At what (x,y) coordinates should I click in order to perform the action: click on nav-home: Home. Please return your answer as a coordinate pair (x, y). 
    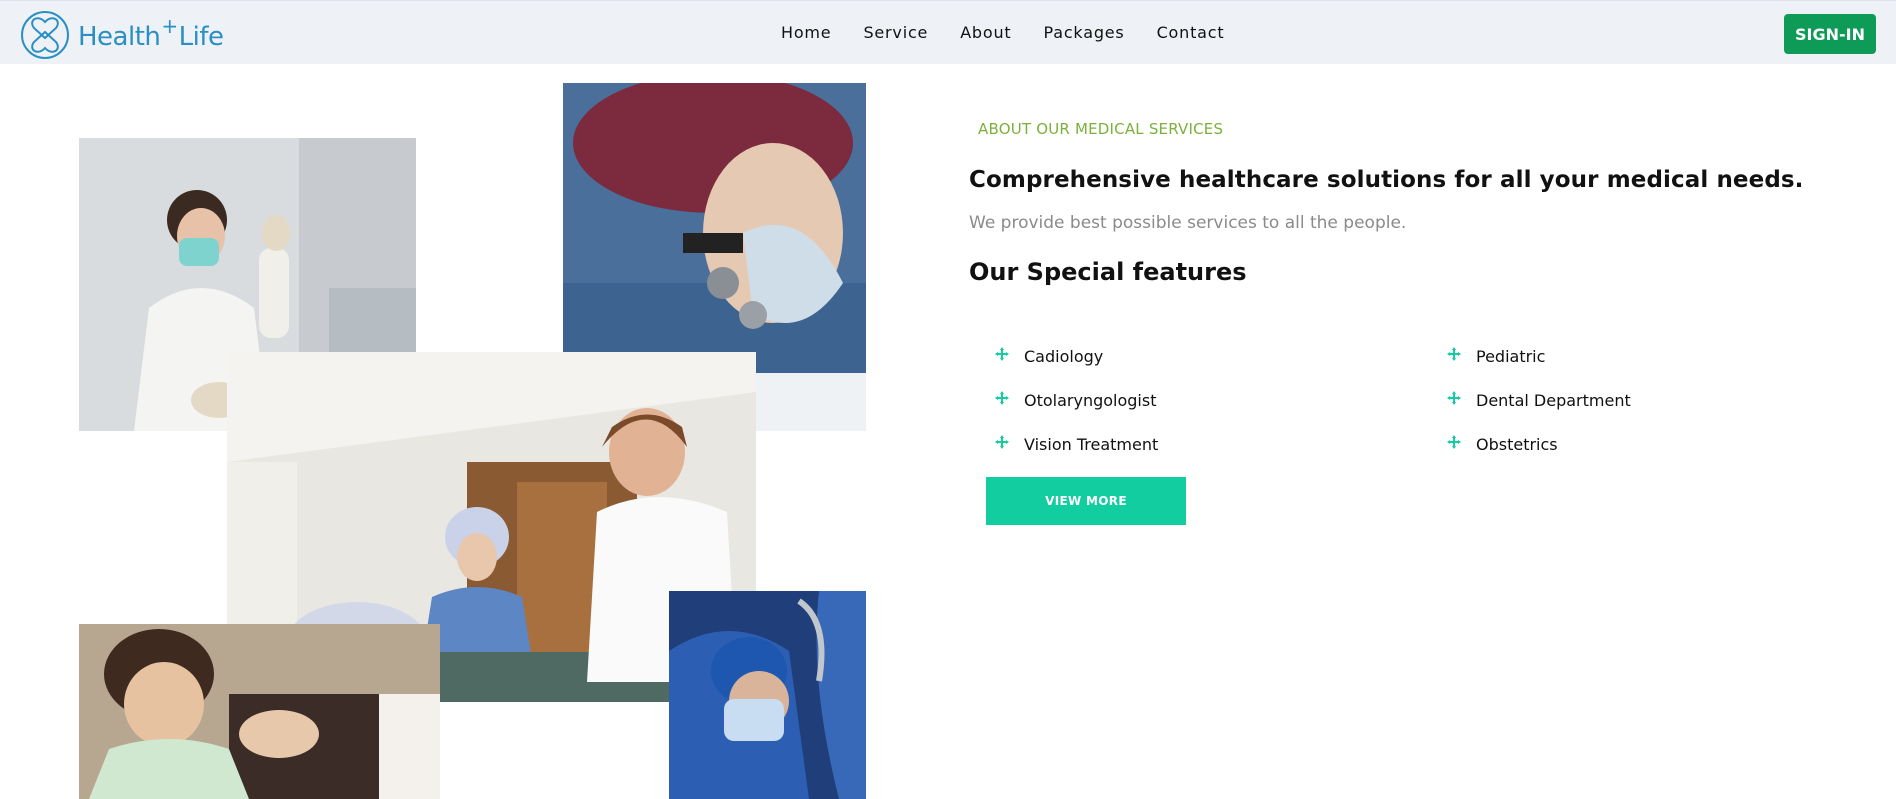
    Looking at the image, I should click on (806, 32).